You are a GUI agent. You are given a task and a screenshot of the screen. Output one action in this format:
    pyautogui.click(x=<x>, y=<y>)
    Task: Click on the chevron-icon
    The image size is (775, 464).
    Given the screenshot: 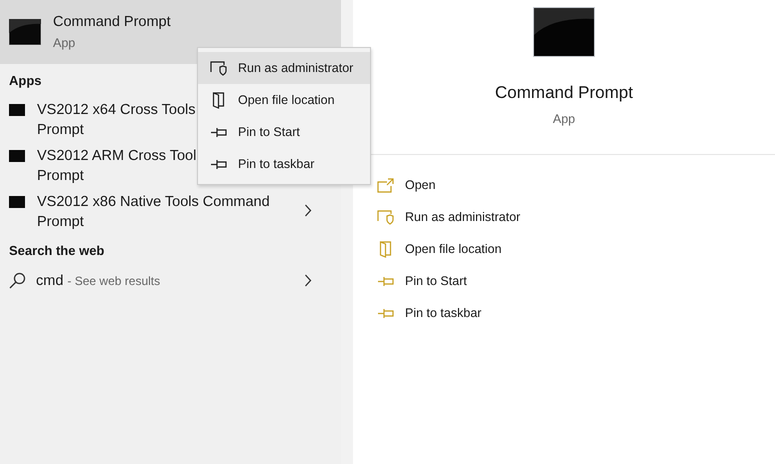 What is the action you would take?
    pyautogui.click(x=308, y=280)
    